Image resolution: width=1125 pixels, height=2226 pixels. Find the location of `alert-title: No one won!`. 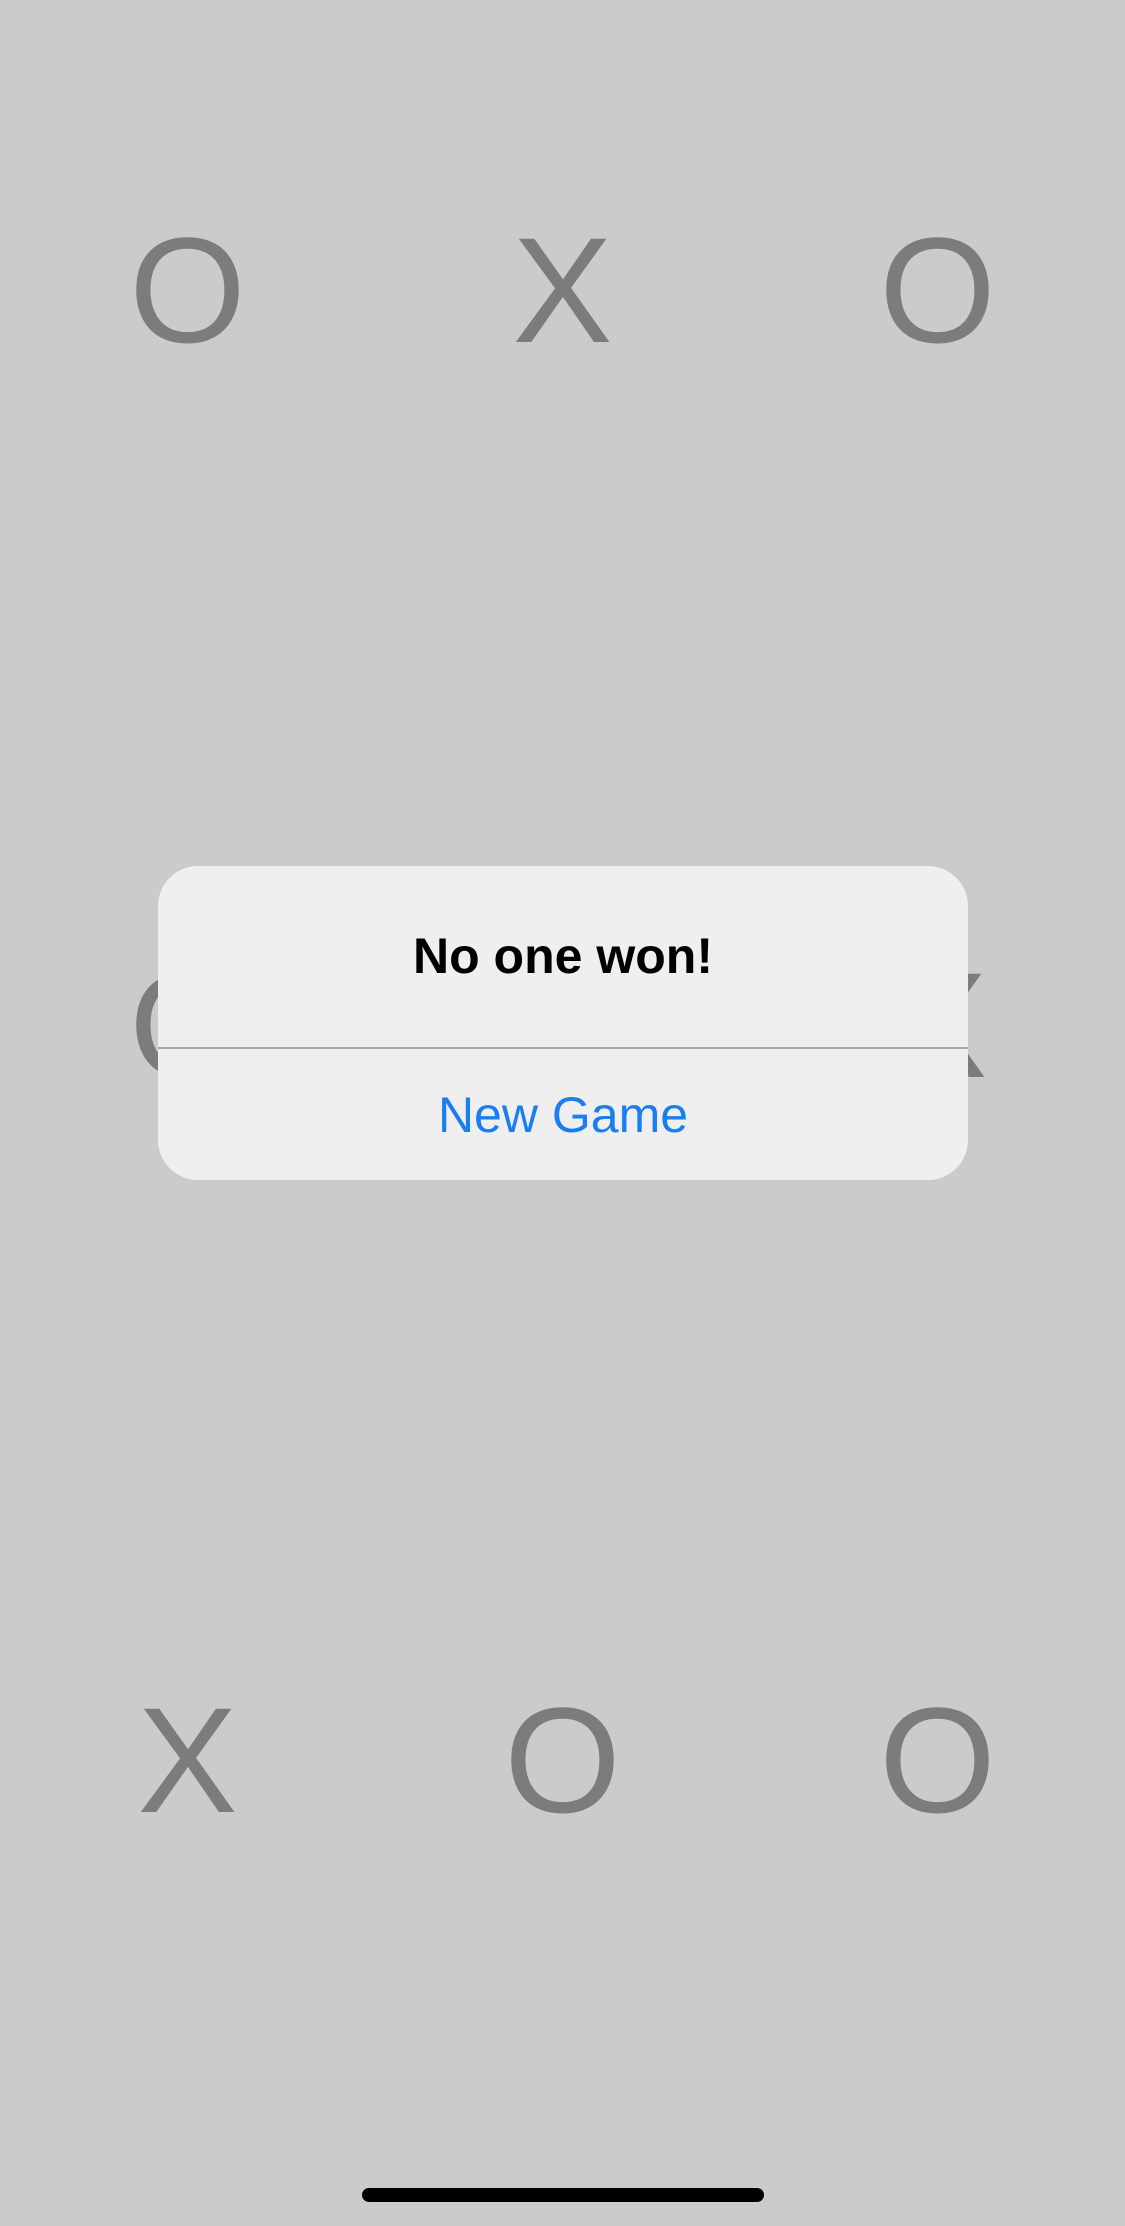

alert-title: No one won! is located at coordinates (563, 956).